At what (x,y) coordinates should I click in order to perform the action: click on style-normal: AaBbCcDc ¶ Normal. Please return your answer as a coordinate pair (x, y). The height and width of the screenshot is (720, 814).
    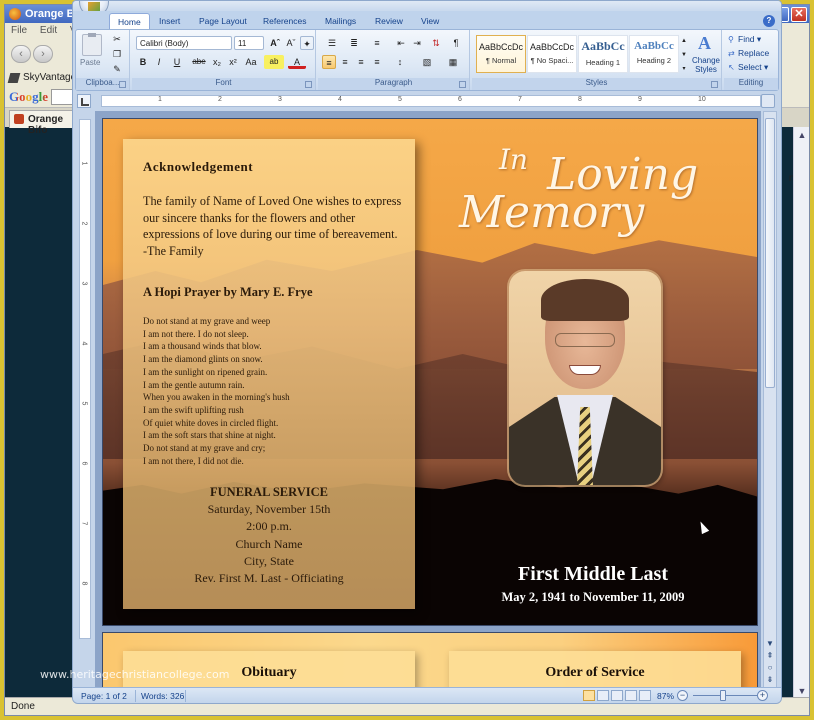
    Looking at the image, I should click on (501, 54).